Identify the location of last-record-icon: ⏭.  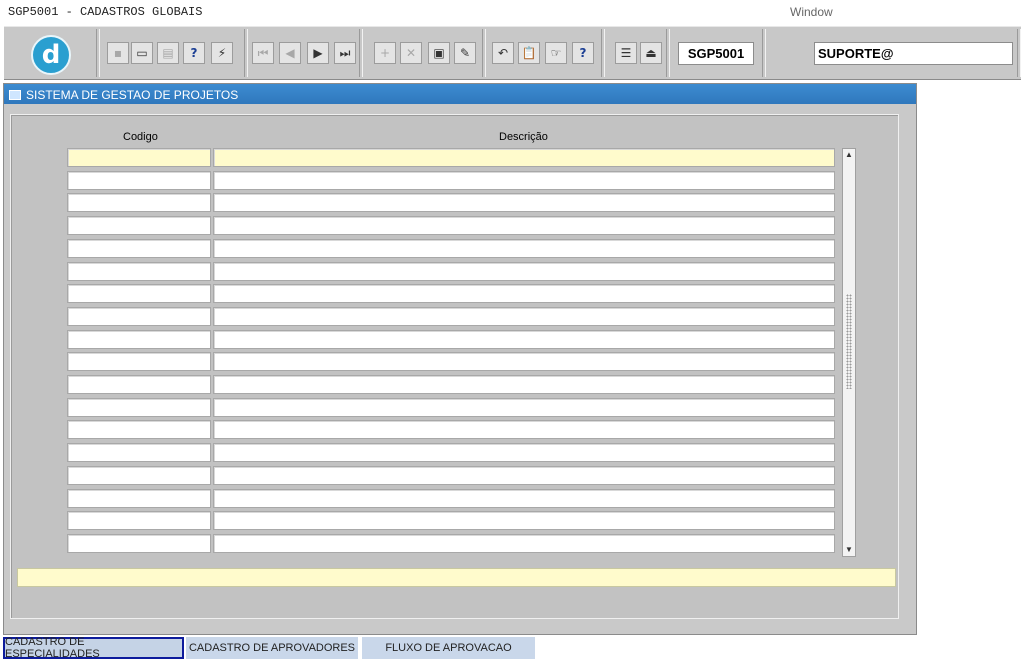
(345, 52).